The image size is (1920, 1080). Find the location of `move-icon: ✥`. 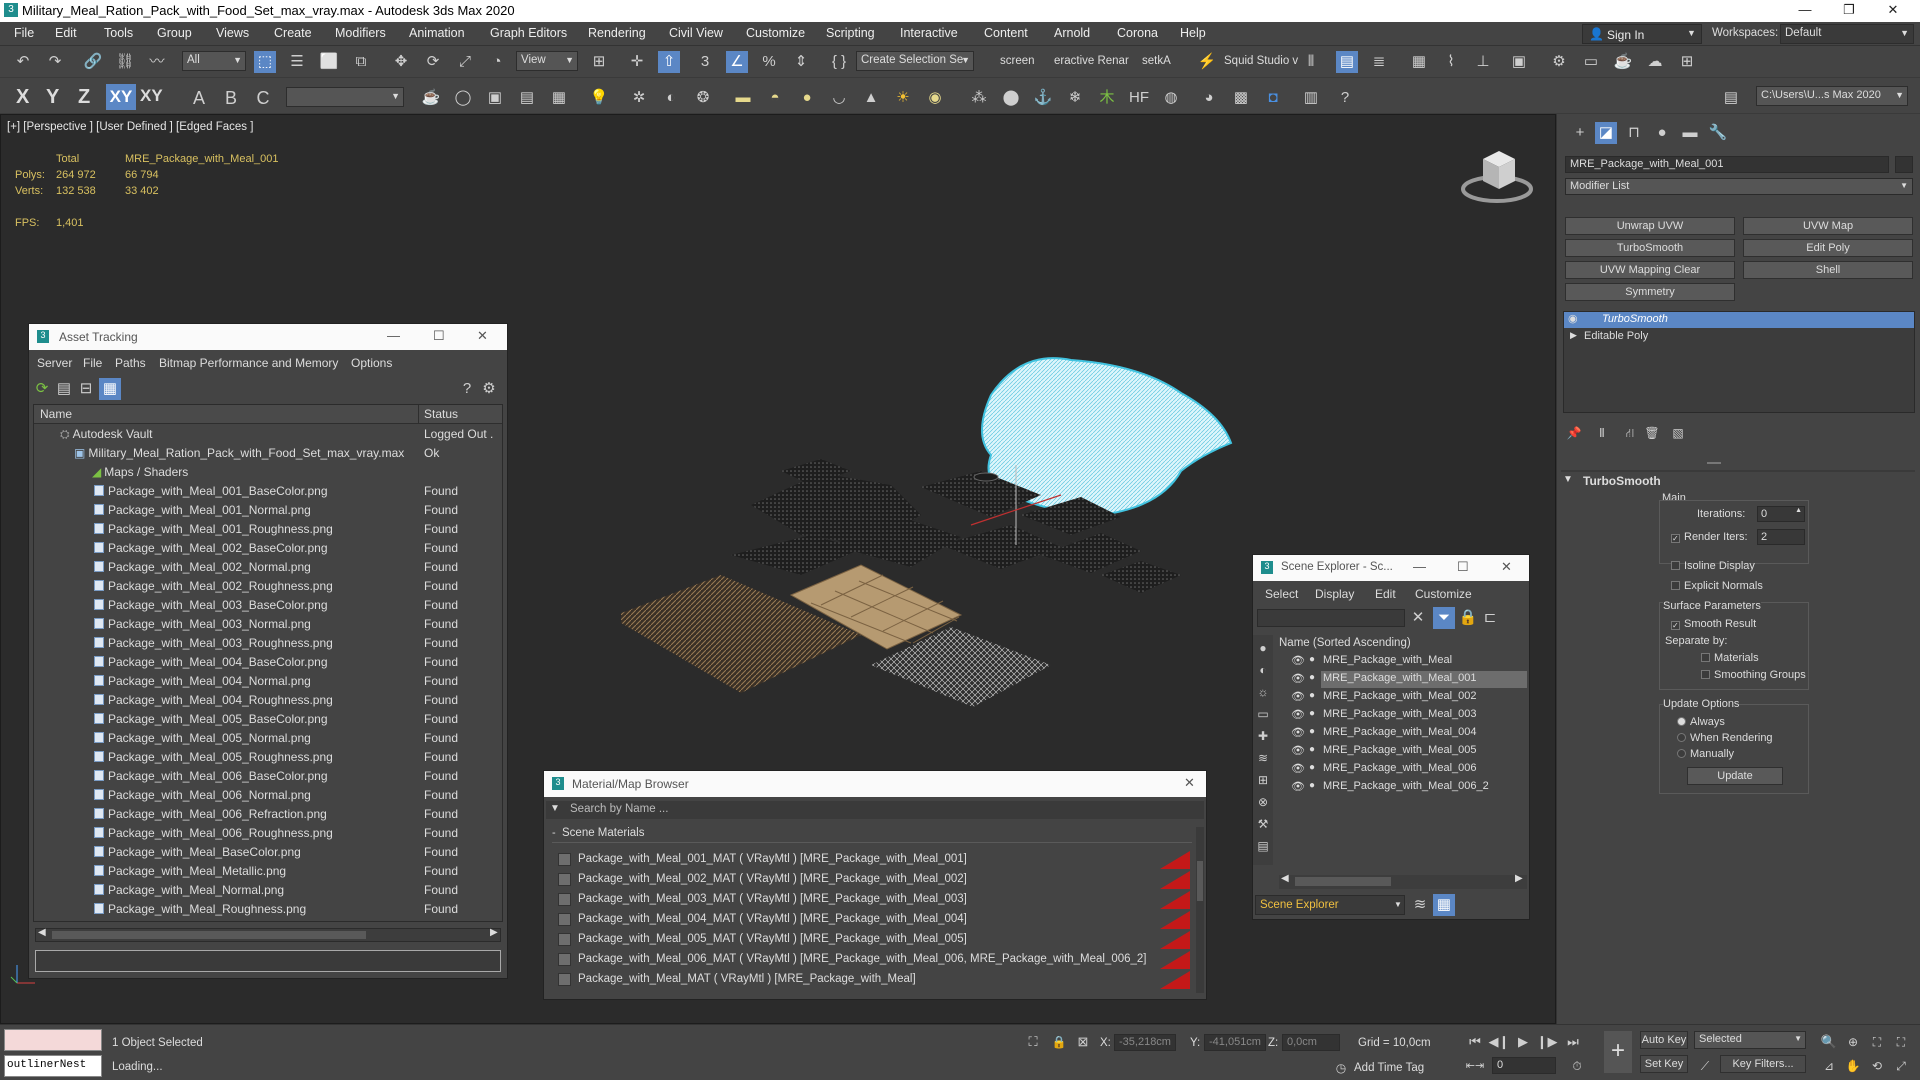

move-icon: ✥ is located at coordinates (401, 62).